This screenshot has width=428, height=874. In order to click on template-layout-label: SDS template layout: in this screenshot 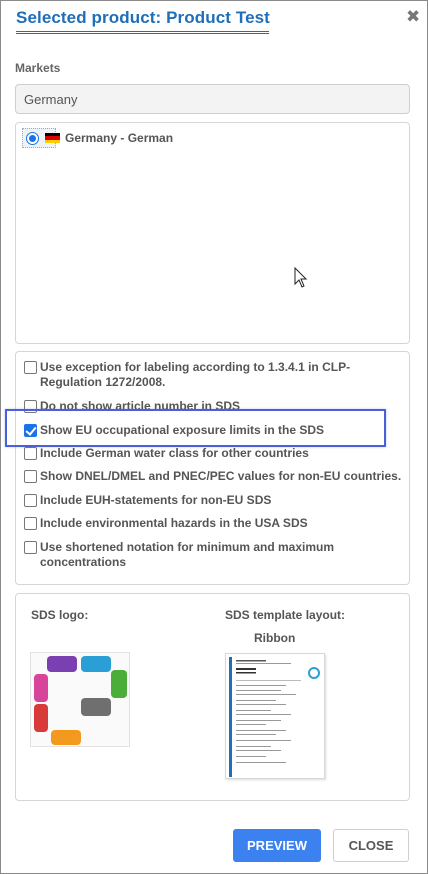, I will do `click(285, 615)`.